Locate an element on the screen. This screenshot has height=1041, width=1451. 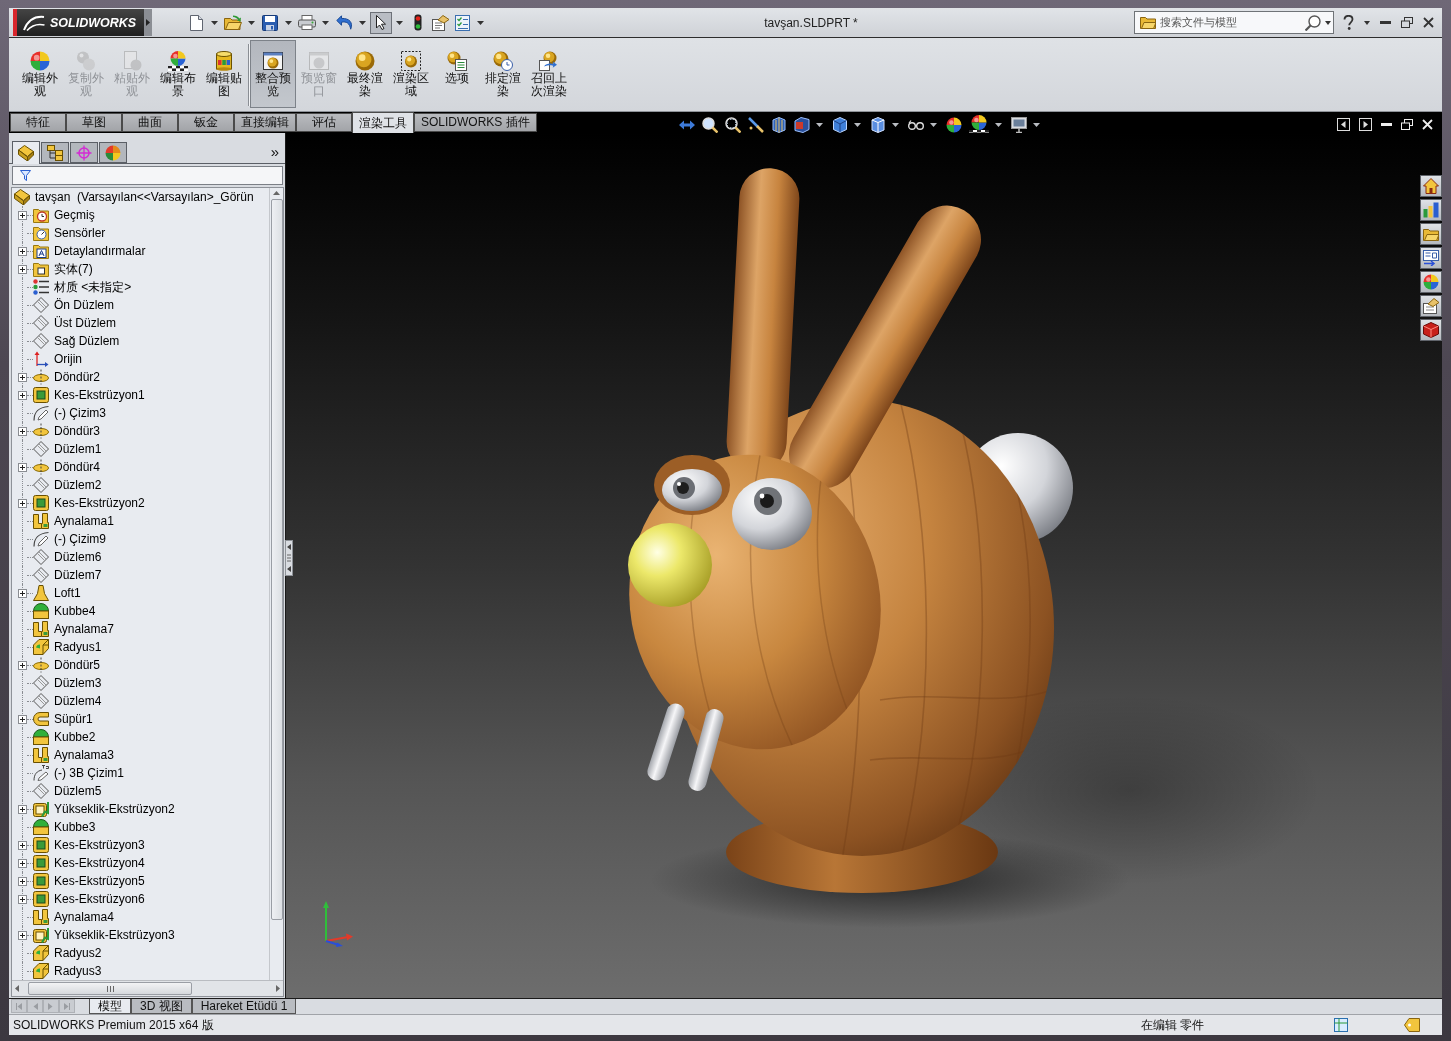
select-button is located at coordinates (381, 22).